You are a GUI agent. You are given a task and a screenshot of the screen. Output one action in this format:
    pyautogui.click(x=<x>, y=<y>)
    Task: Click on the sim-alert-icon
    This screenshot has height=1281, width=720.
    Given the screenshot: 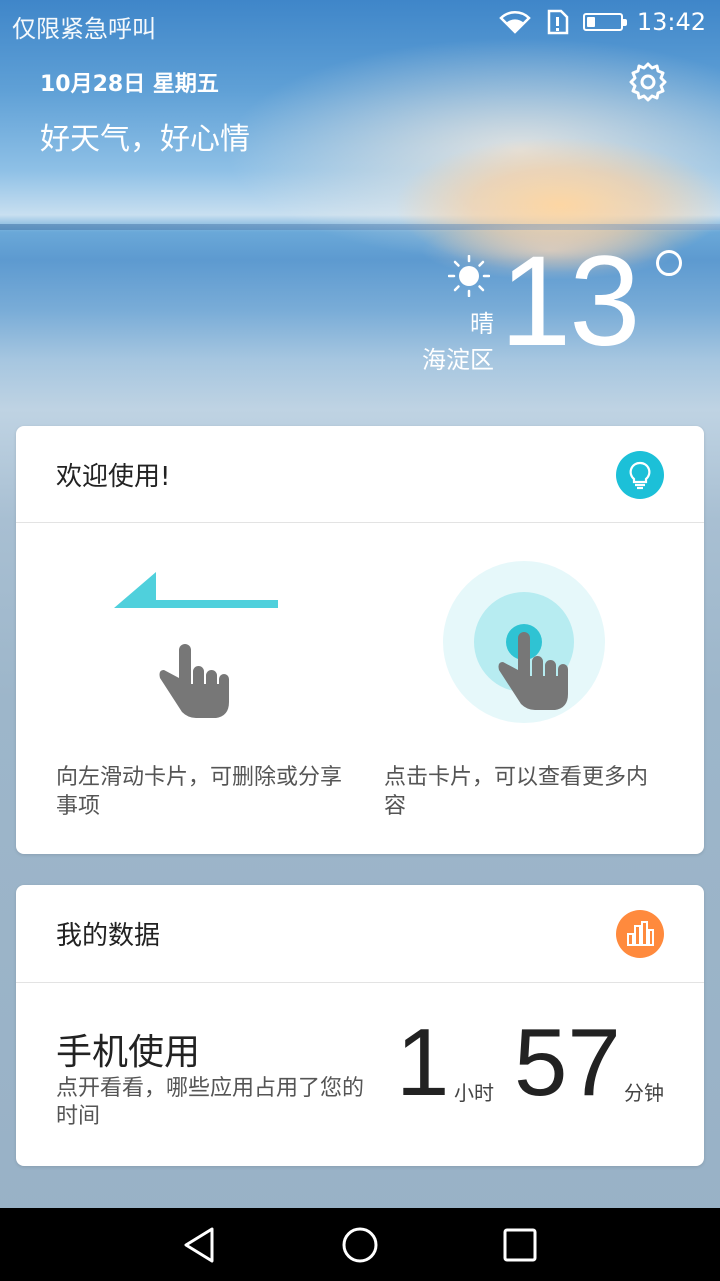 What is the action you would take?
    pyautogui.click(x=558, y=22)
    